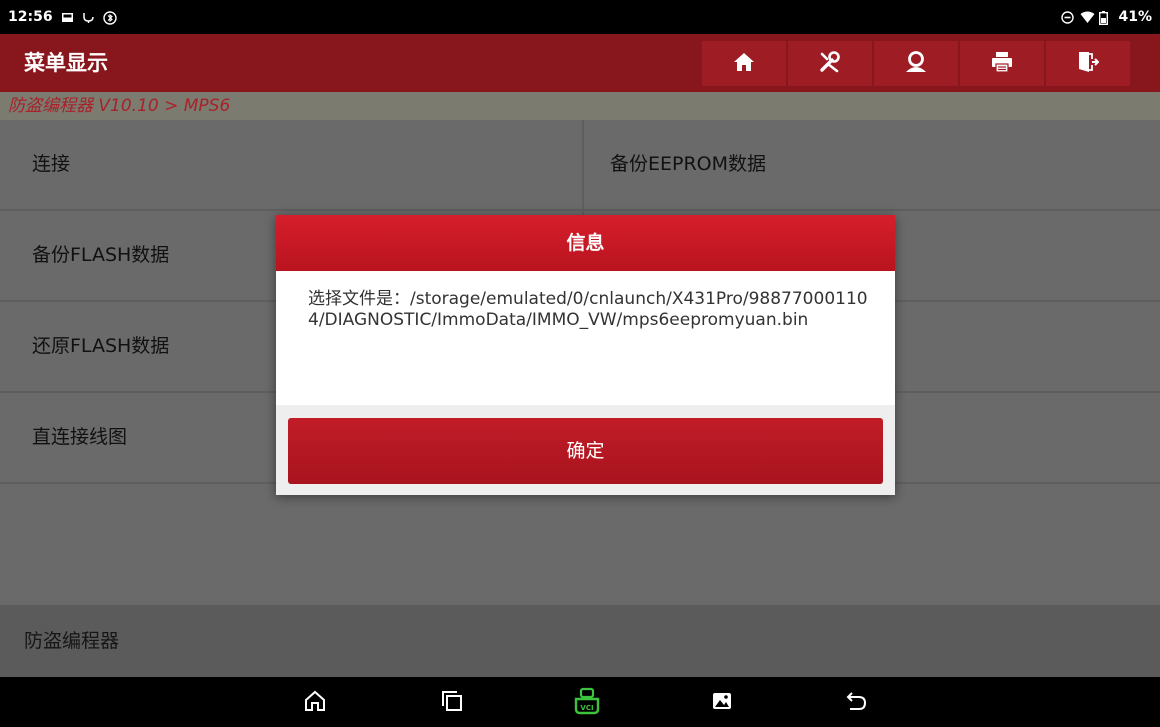 The image size is (1160, 727). I want to click on diagnostic-tools-icon, so click(830, 64).